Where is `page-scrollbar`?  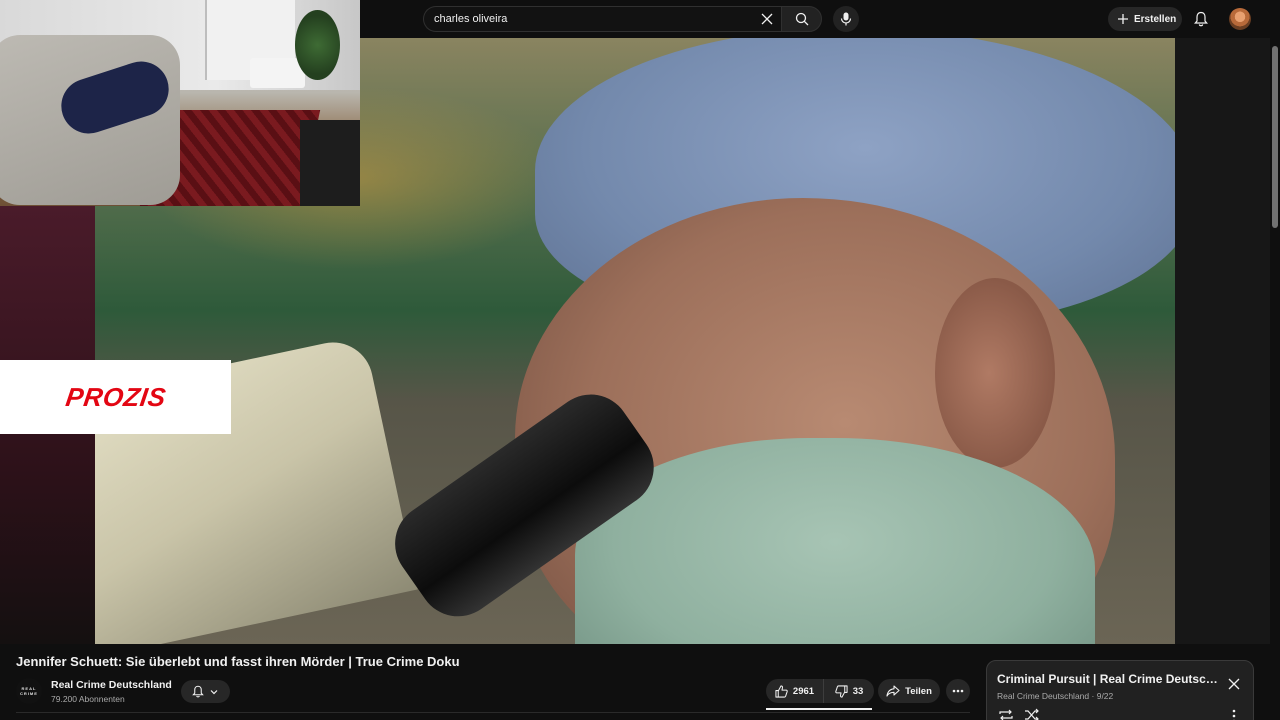
page-scrollbar is located at coordinates (1275, 379).